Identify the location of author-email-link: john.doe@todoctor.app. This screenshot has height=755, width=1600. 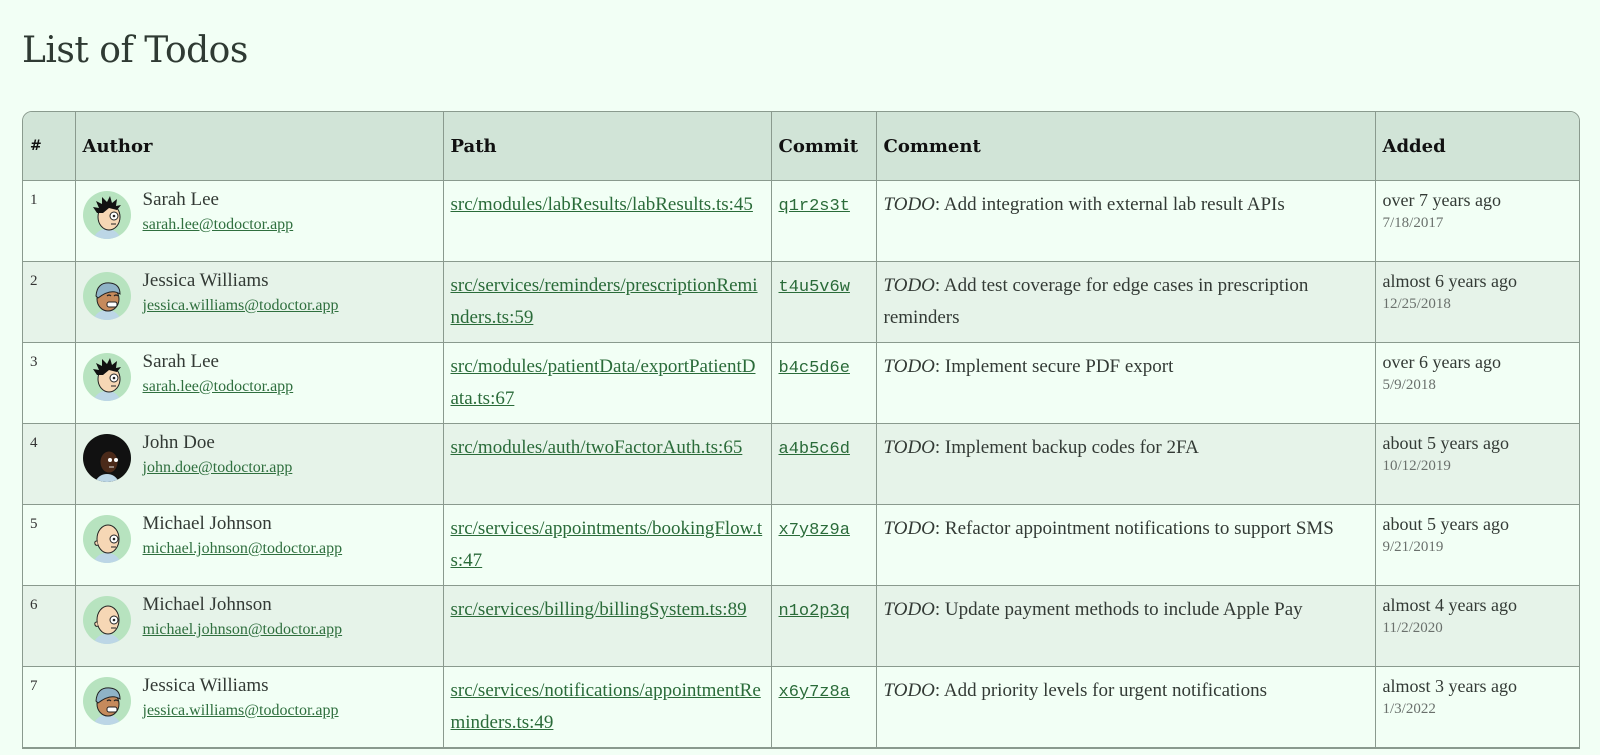
(218, 468).